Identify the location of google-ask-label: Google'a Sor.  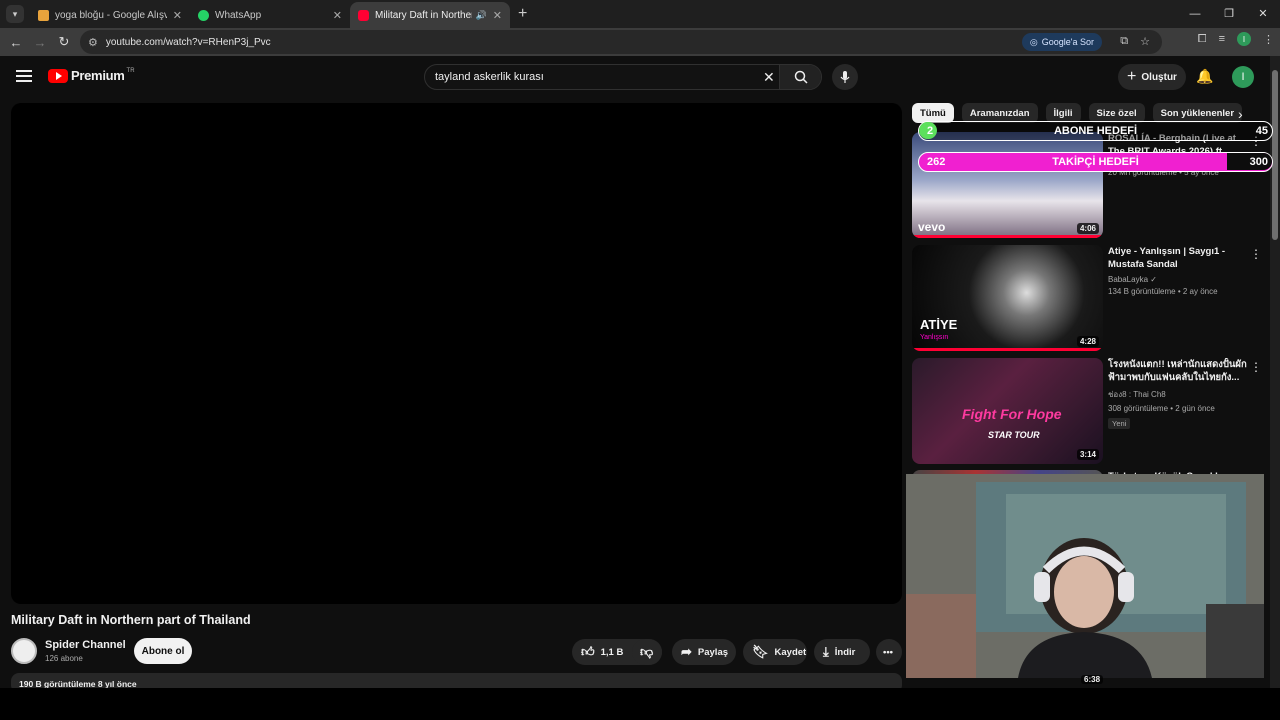
(1067, 42).